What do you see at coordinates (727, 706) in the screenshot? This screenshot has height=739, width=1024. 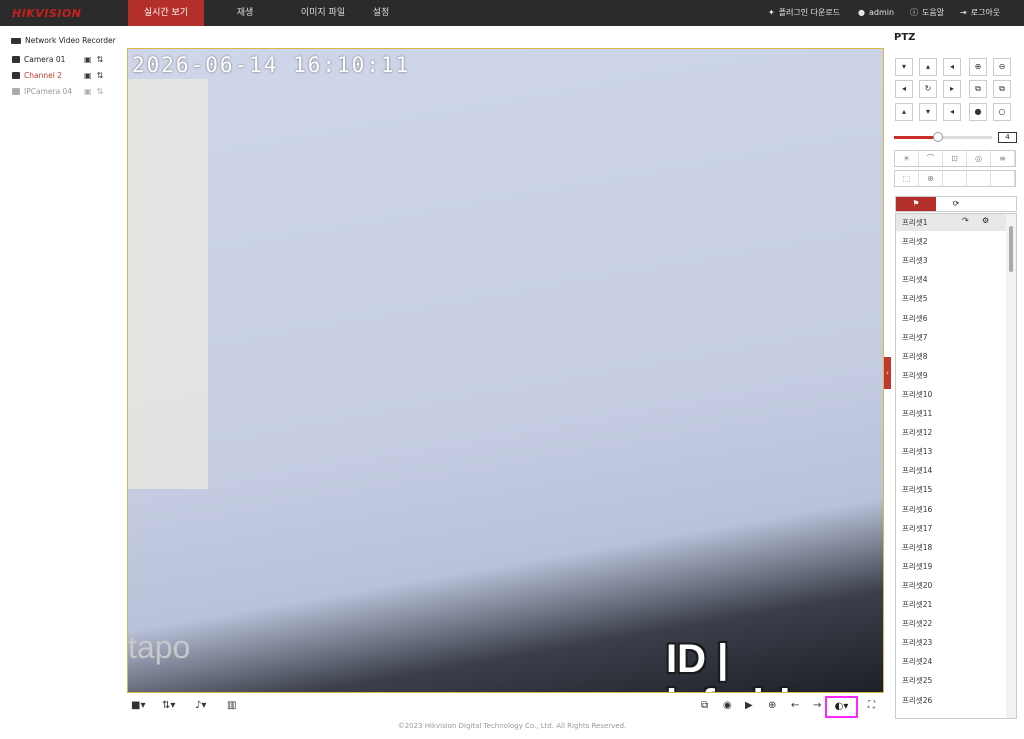 I see `capture-icon: ◉` at bounding box center [727, 706].